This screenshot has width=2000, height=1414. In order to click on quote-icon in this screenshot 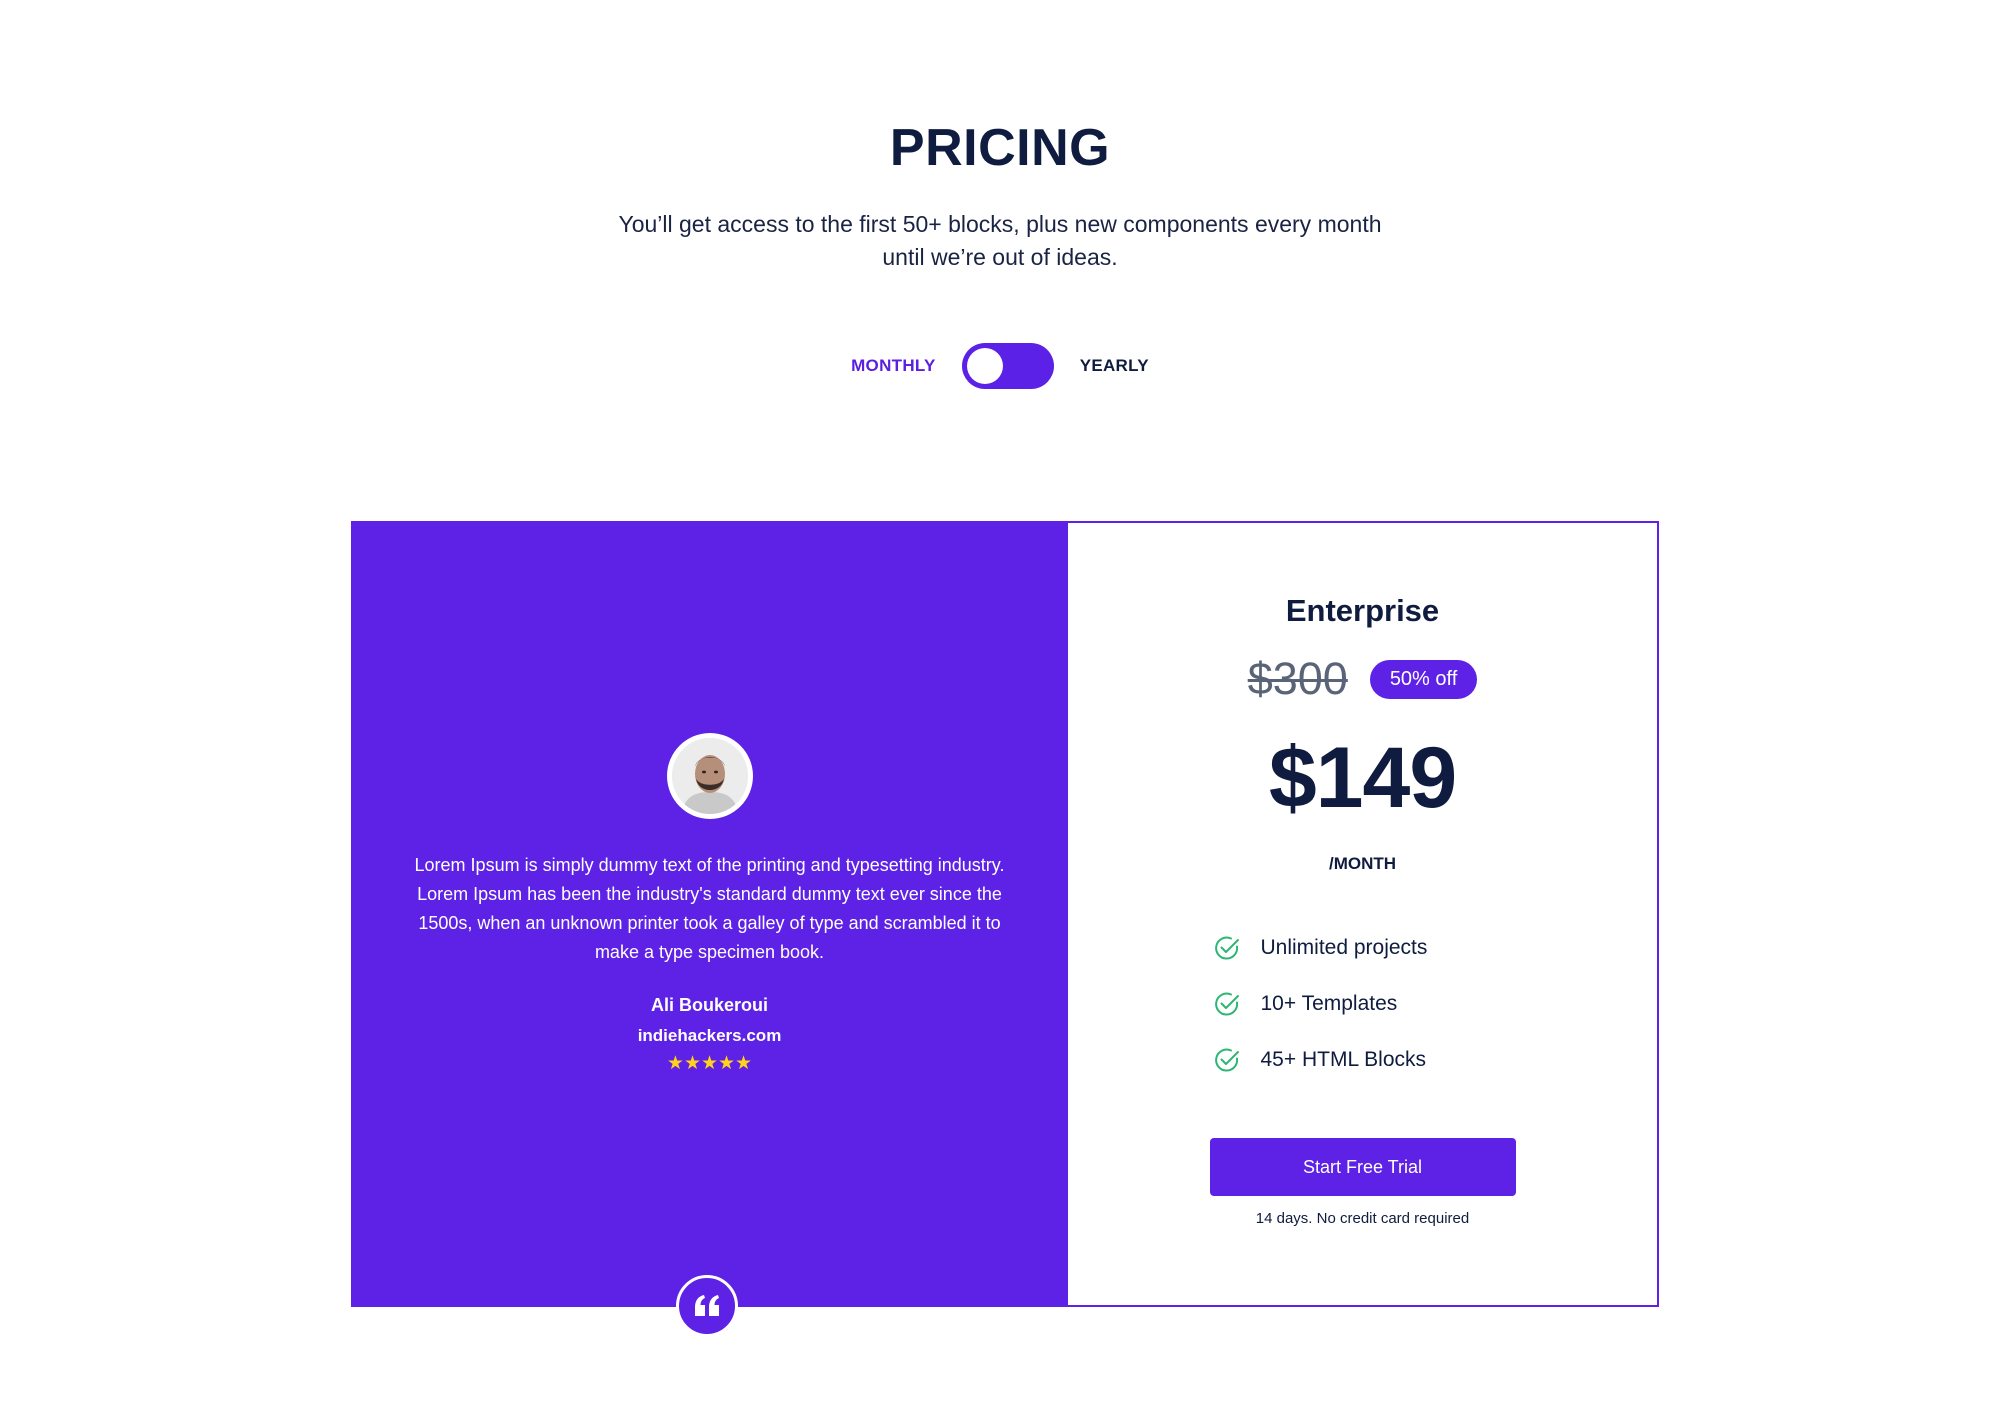, I will do `click(707, 1306)`.